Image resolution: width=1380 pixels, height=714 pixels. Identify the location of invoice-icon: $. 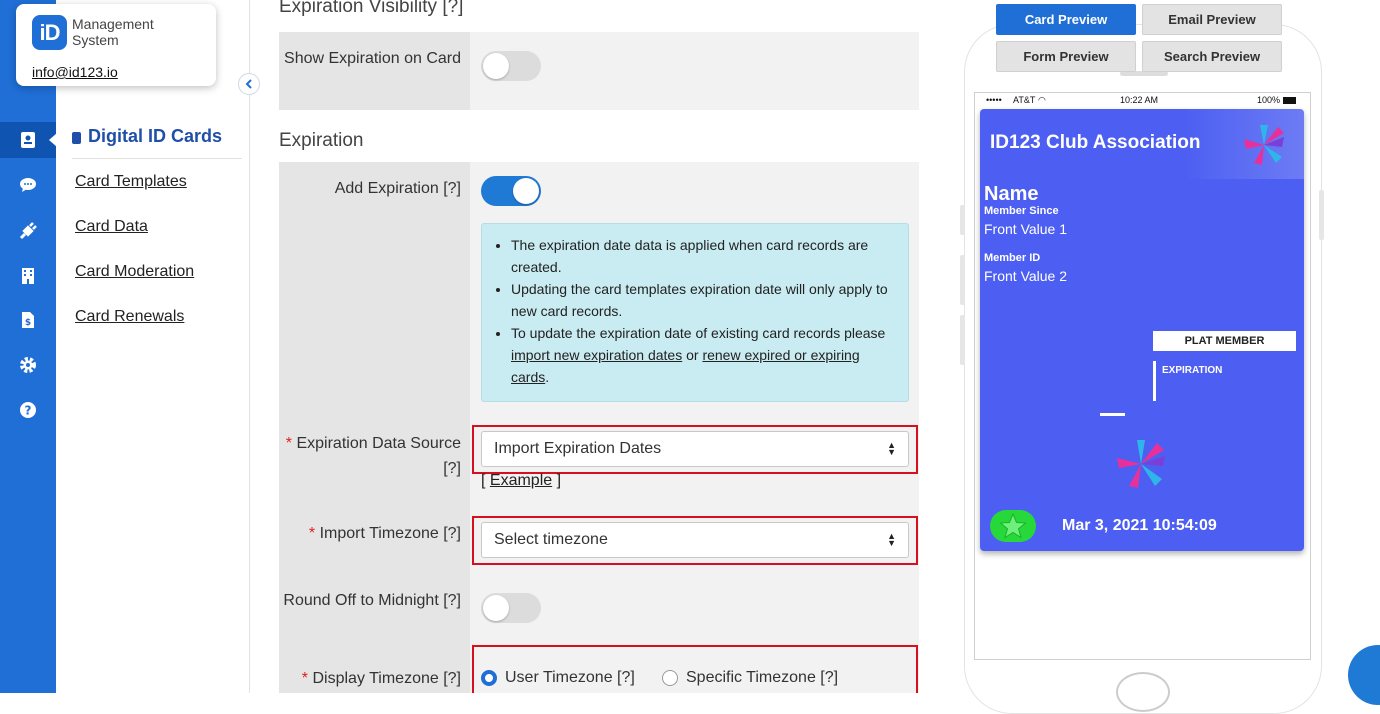
(28, 320).